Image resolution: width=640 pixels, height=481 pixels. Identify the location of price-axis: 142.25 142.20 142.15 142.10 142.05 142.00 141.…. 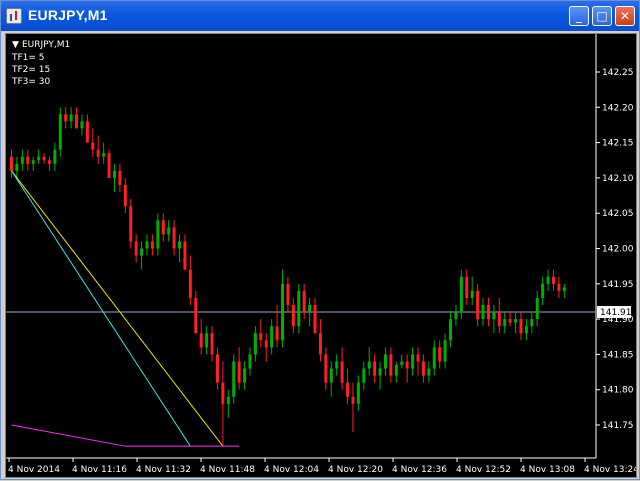
(615, 249).